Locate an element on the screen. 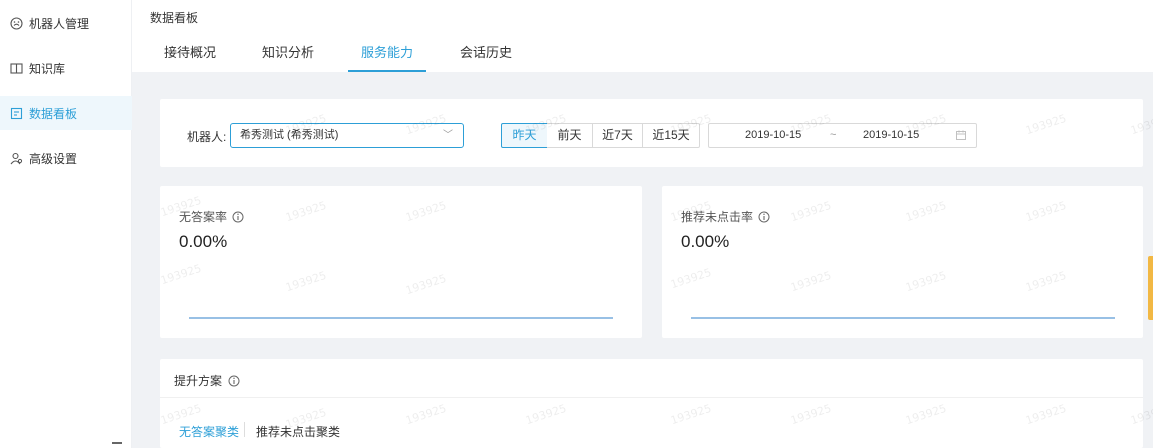 The height and width of the screenshot is (448, 1153). robot-label: 机器人: is located at coordinates (207, 137).